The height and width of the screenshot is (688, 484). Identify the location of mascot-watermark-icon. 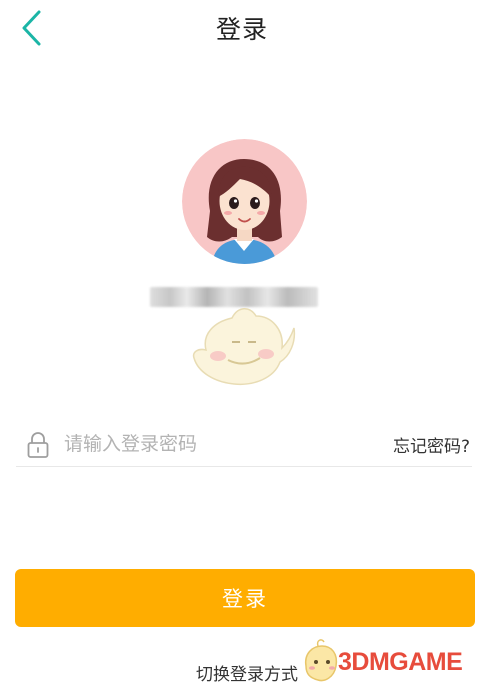
(242, 344).